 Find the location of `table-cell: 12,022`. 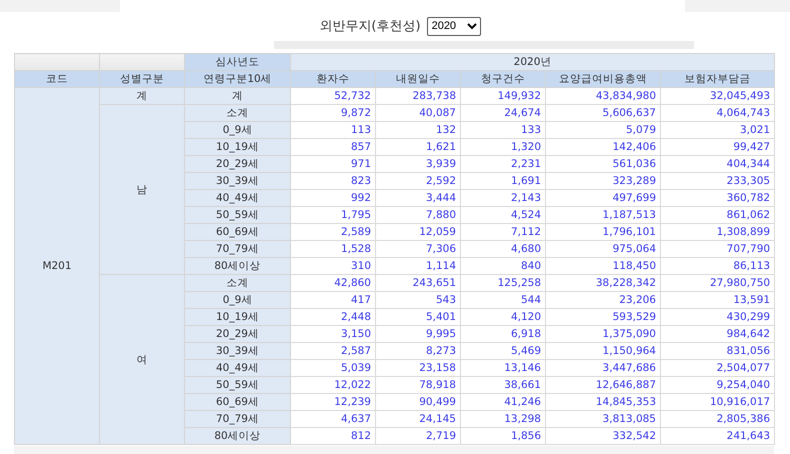

table-cell: 12,022 is located at coordinates (333, 385).